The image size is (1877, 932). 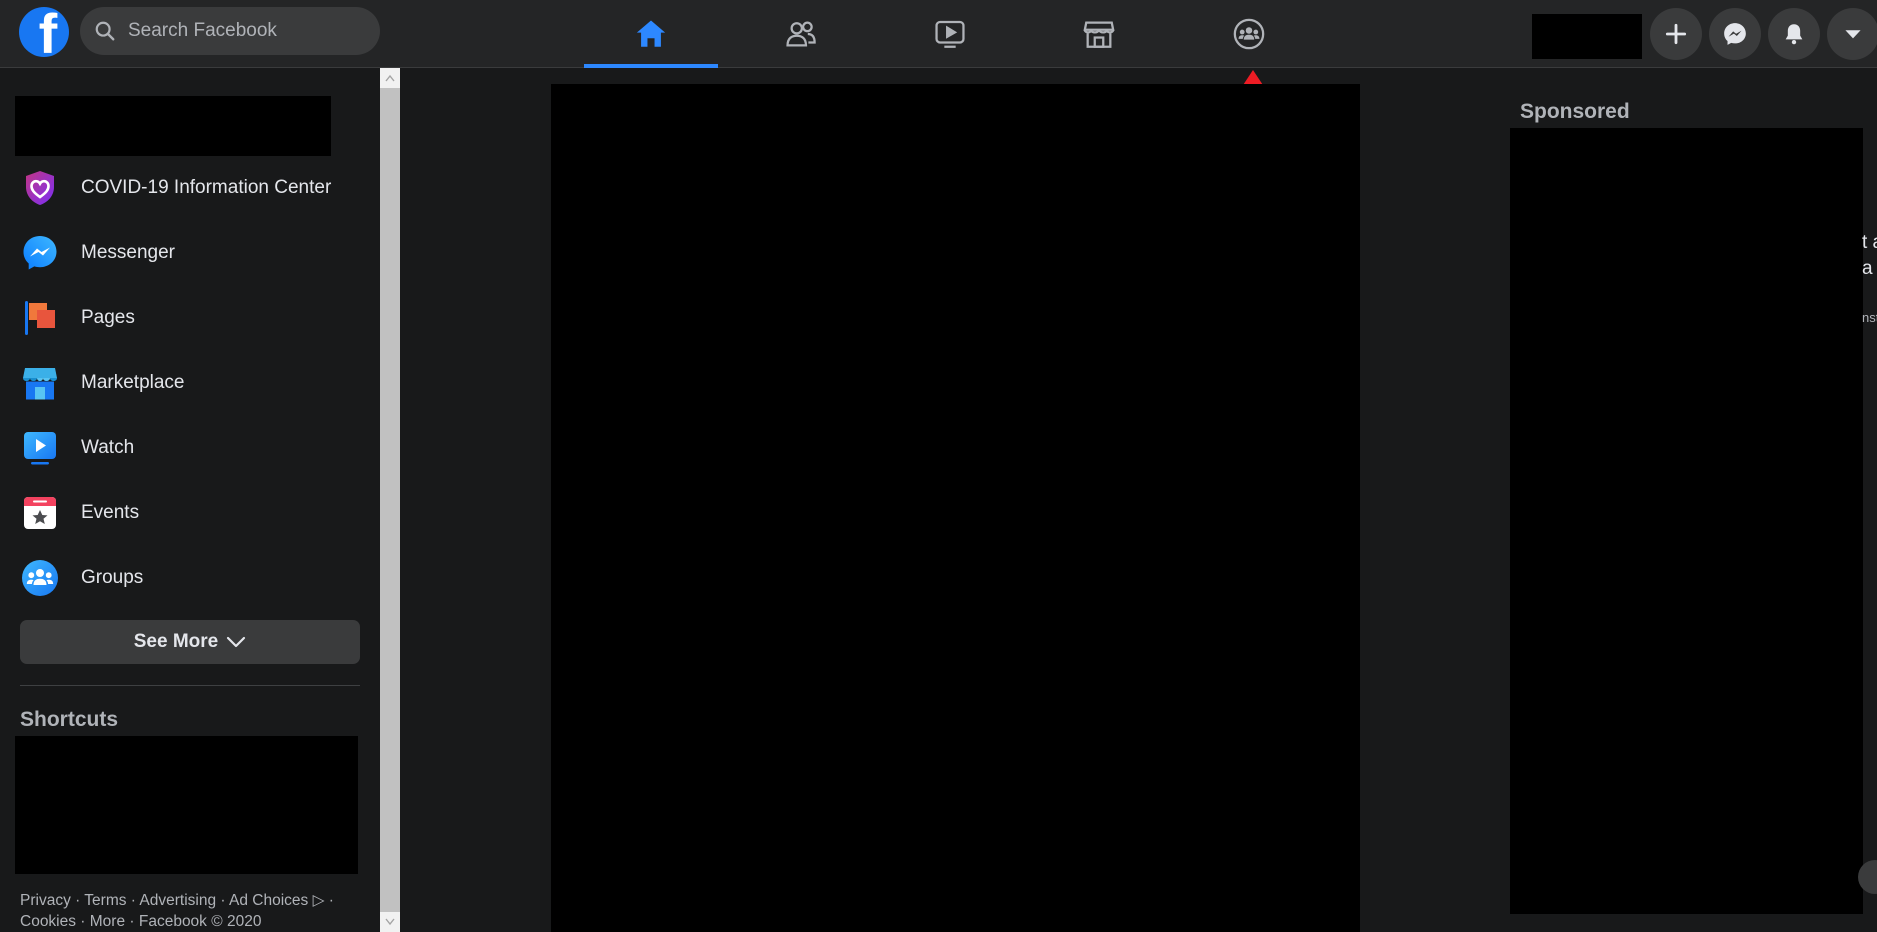 I want to click on search-icon, so click(x=105, y=31).